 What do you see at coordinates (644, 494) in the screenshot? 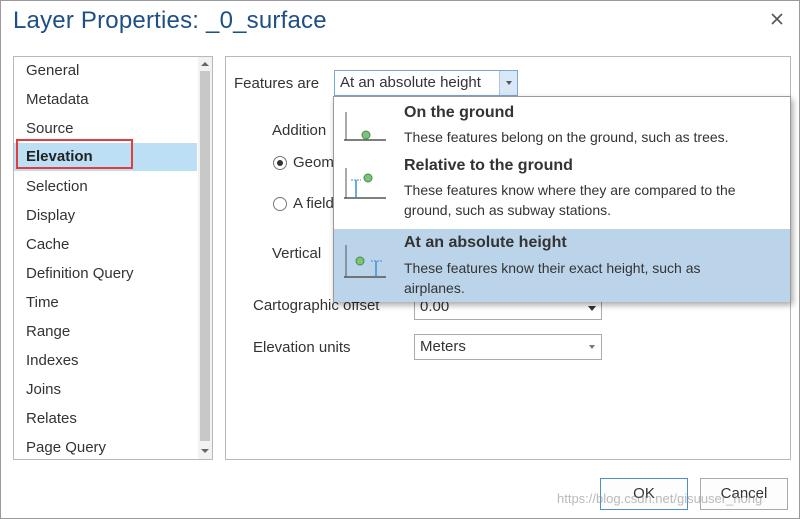
I see `ok-button: OK` at bounding box center [644, 494].